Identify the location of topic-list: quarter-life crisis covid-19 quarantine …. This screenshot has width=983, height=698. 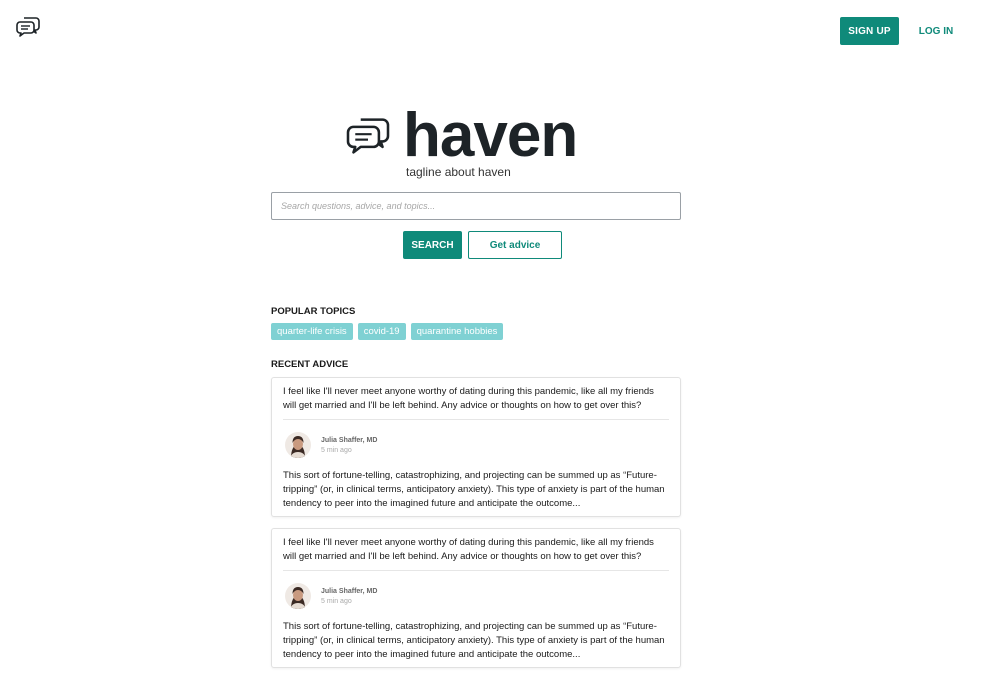
(387, 331).